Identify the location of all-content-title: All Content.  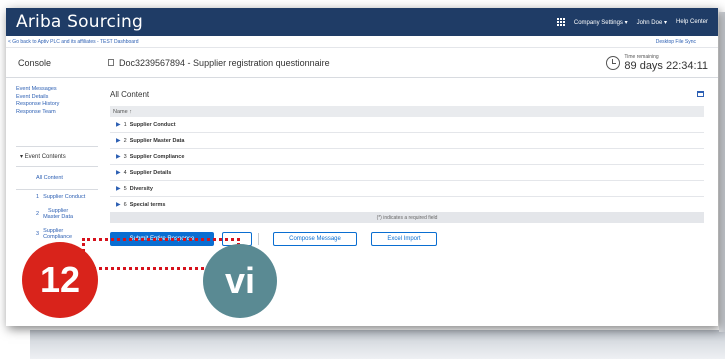
(130, 94).